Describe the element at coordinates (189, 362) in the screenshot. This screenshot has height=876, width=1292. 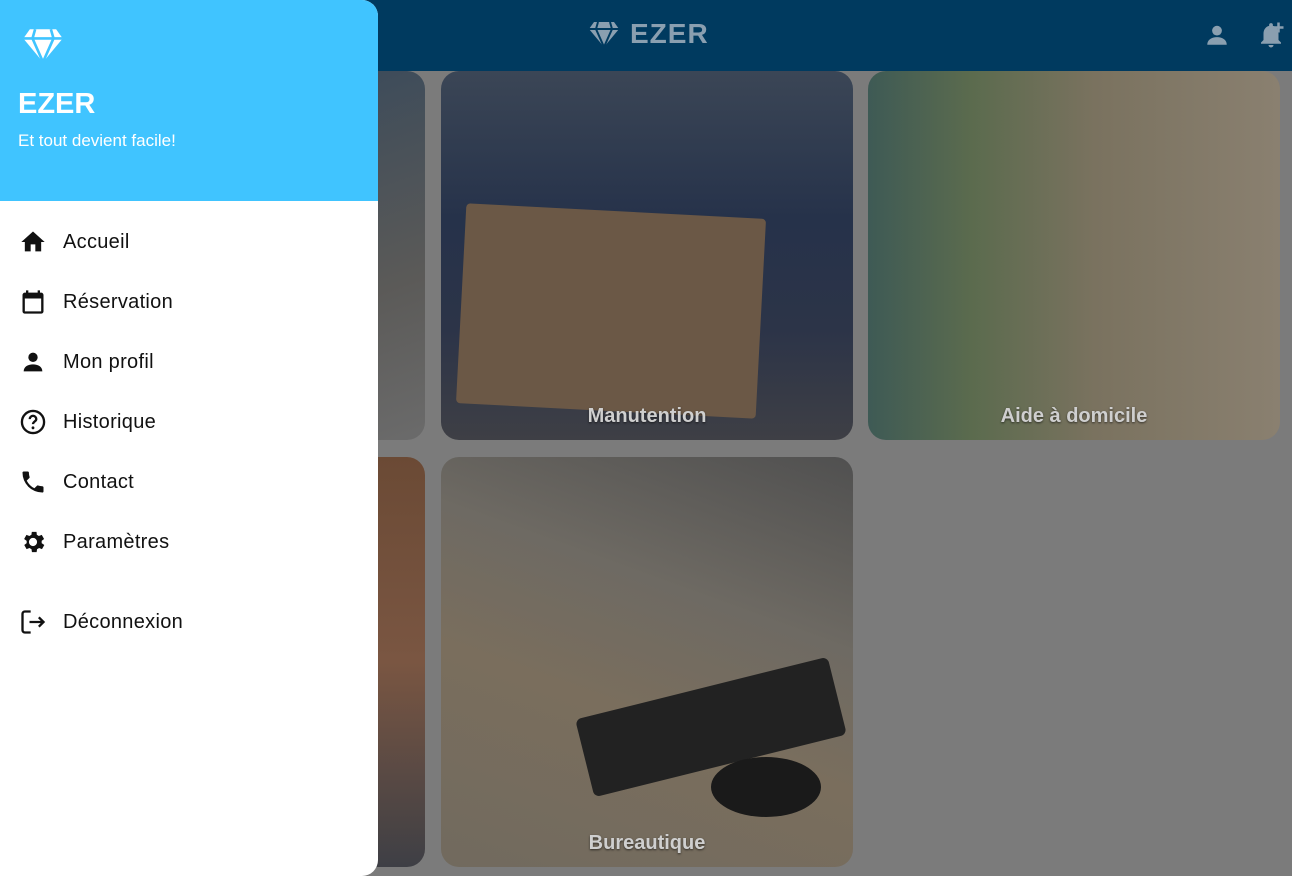
I see `menu-item-mon-profil: Mon profil` at that location.